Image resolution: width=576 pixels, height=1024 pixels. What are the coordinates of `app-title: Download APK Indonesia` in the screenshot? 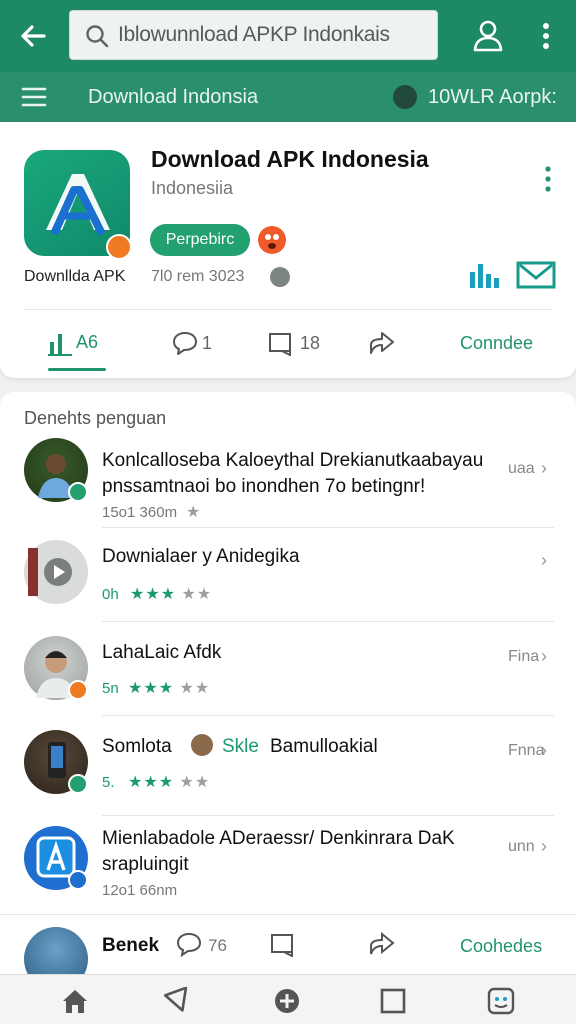 It's located at (290, 159).